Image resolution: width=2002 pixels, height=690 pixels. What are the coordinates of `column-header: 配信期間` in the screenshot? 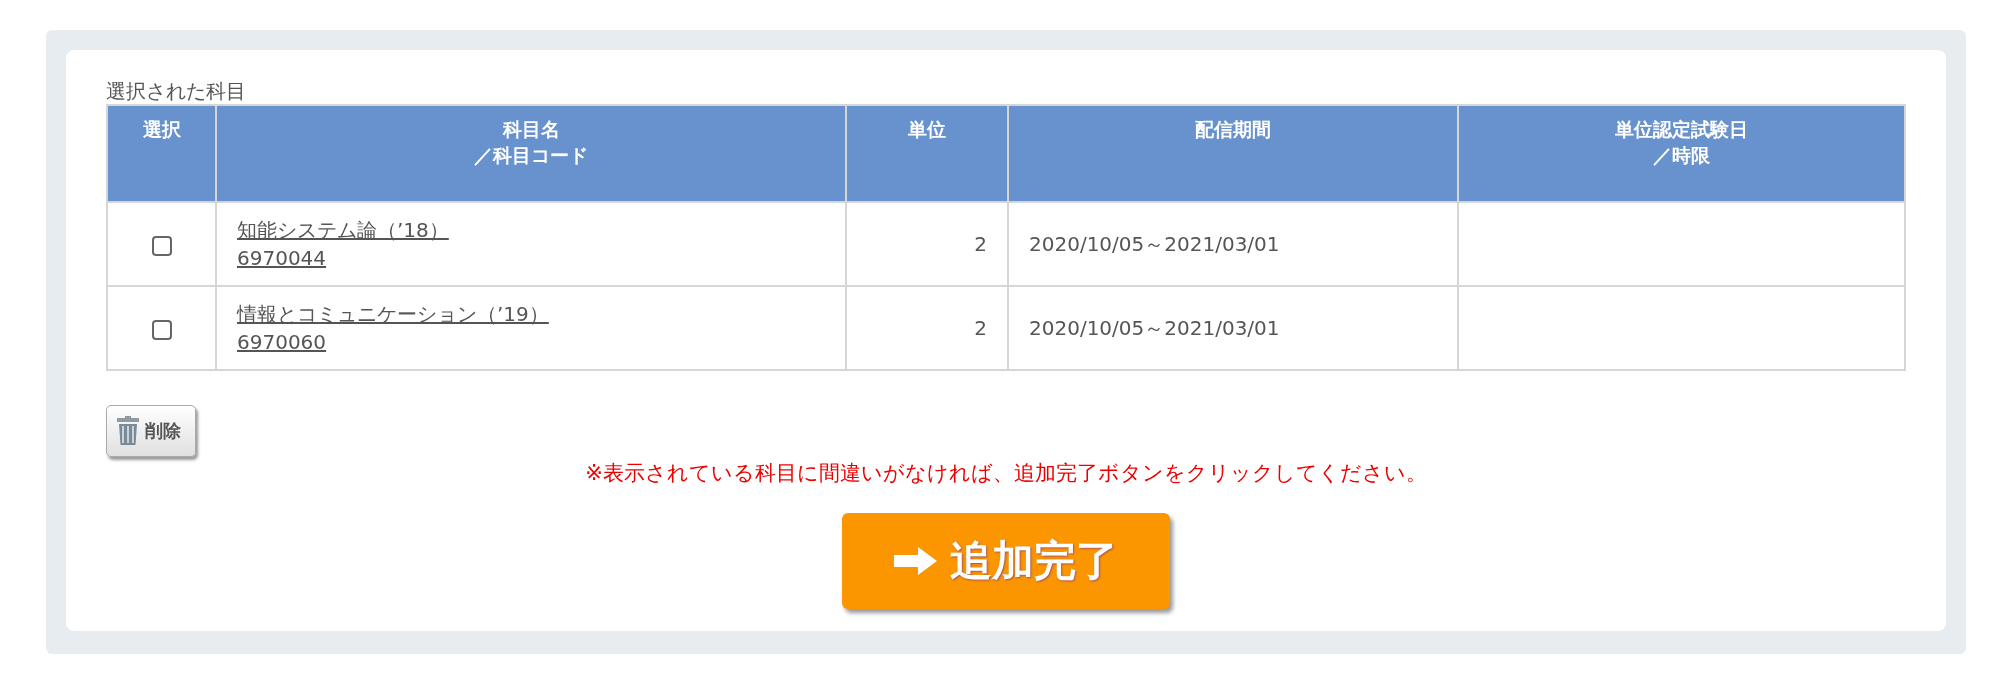 It's located at (1233, 129).